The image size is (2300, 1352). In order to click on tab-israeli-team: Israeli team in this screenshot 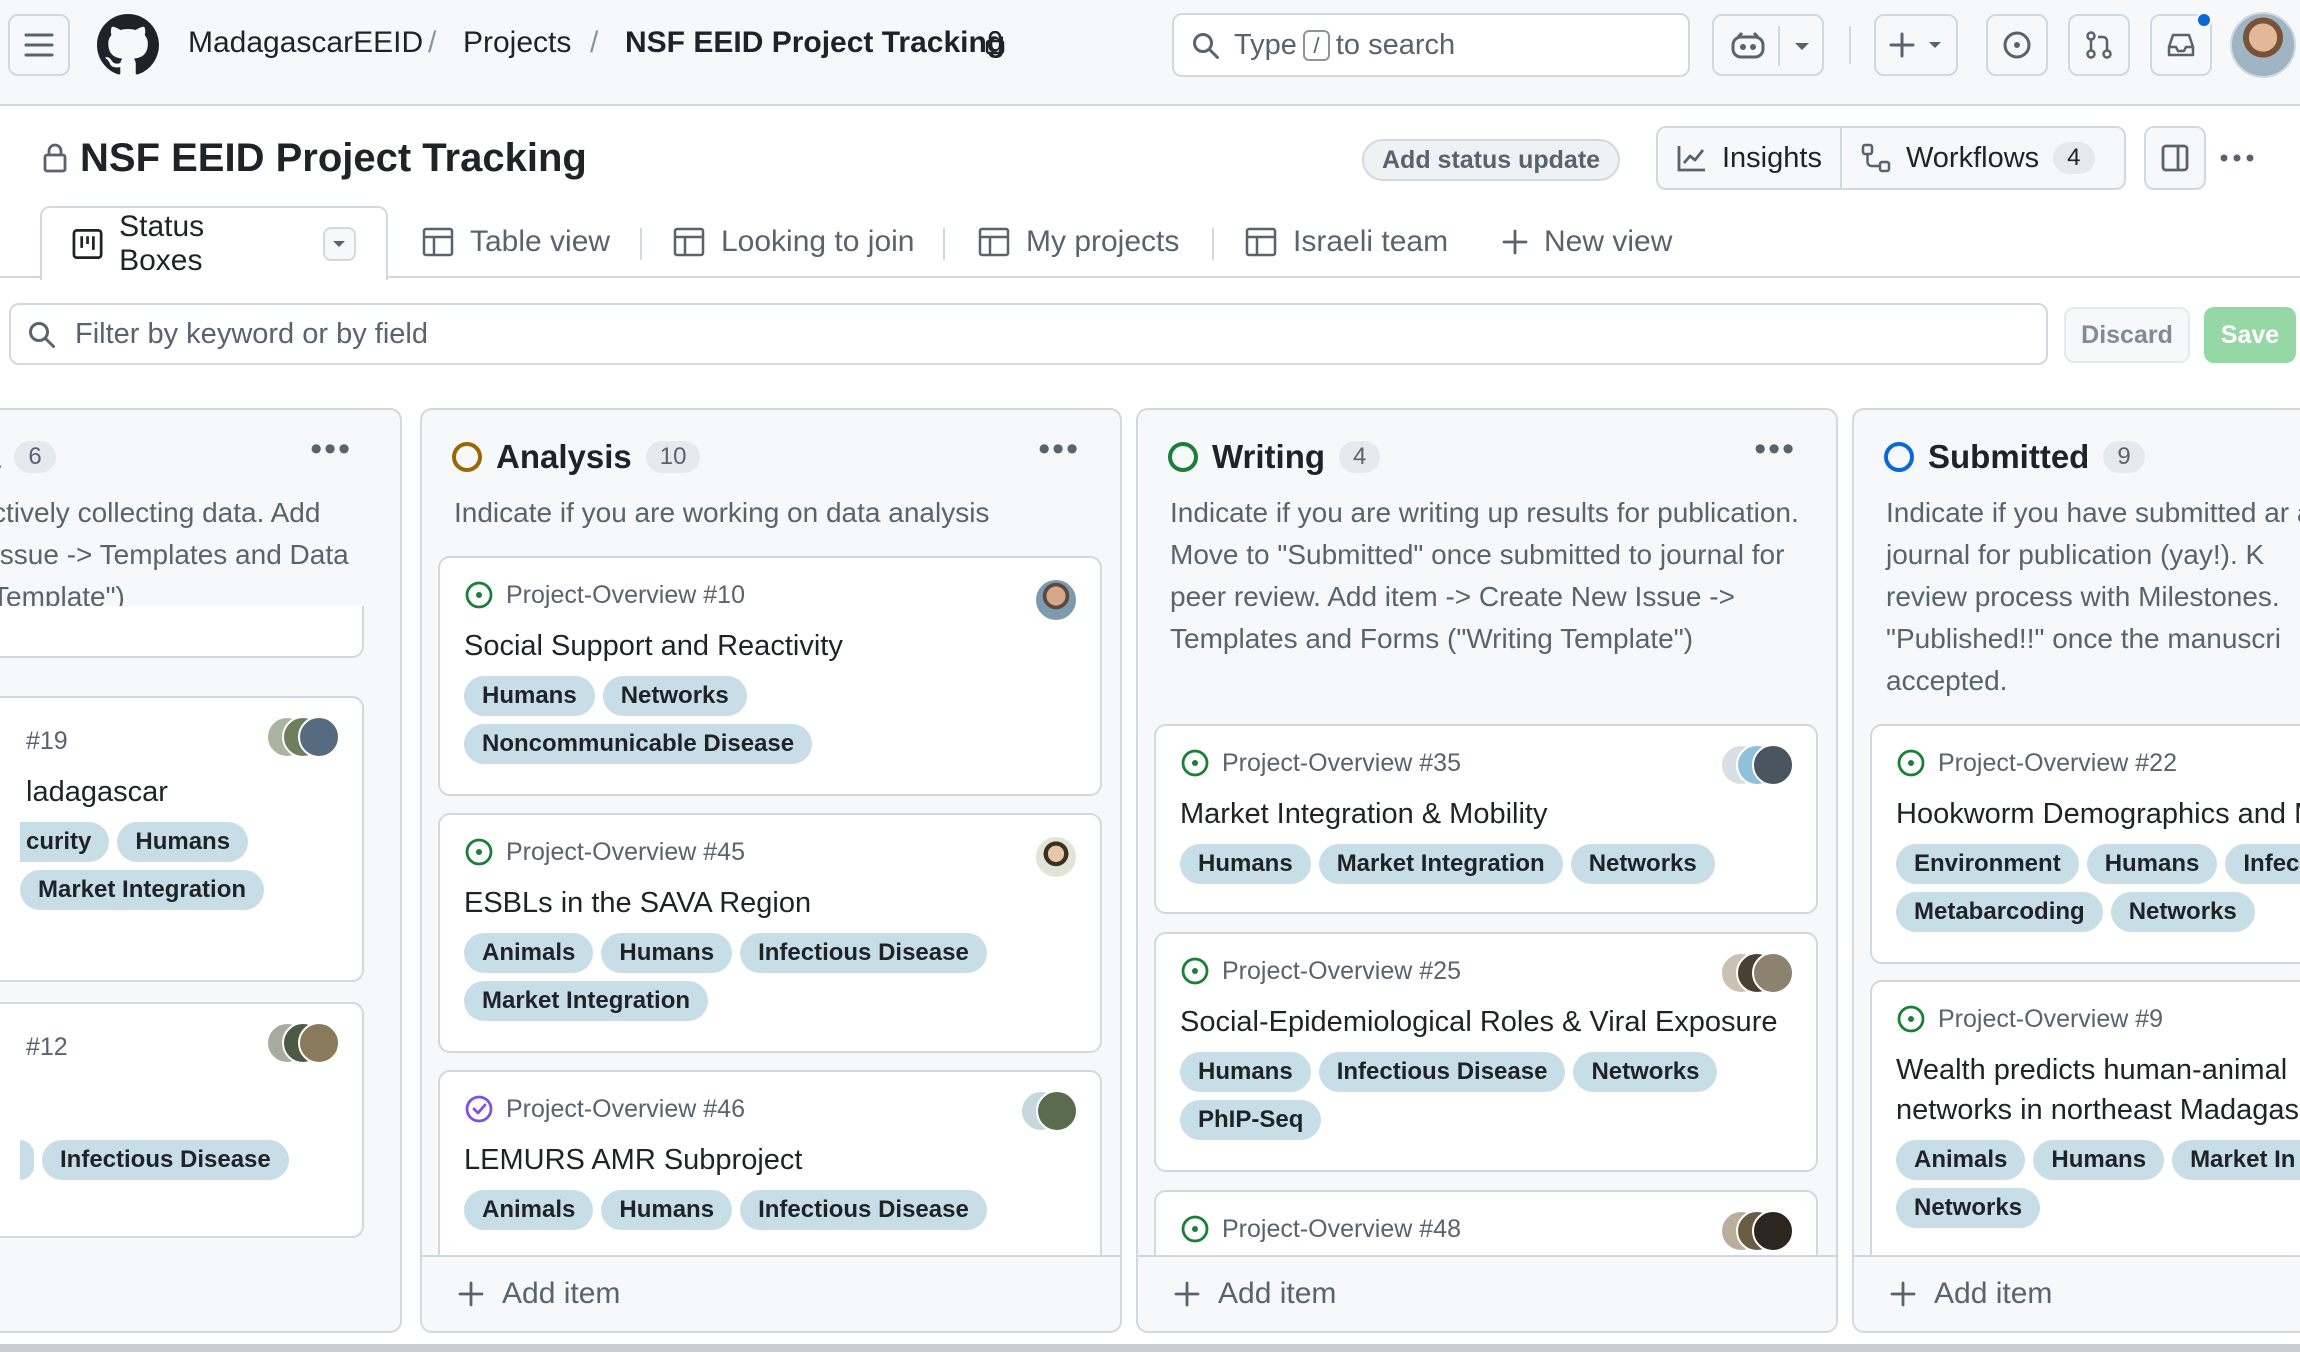, I will do `click(1346, 242)`.